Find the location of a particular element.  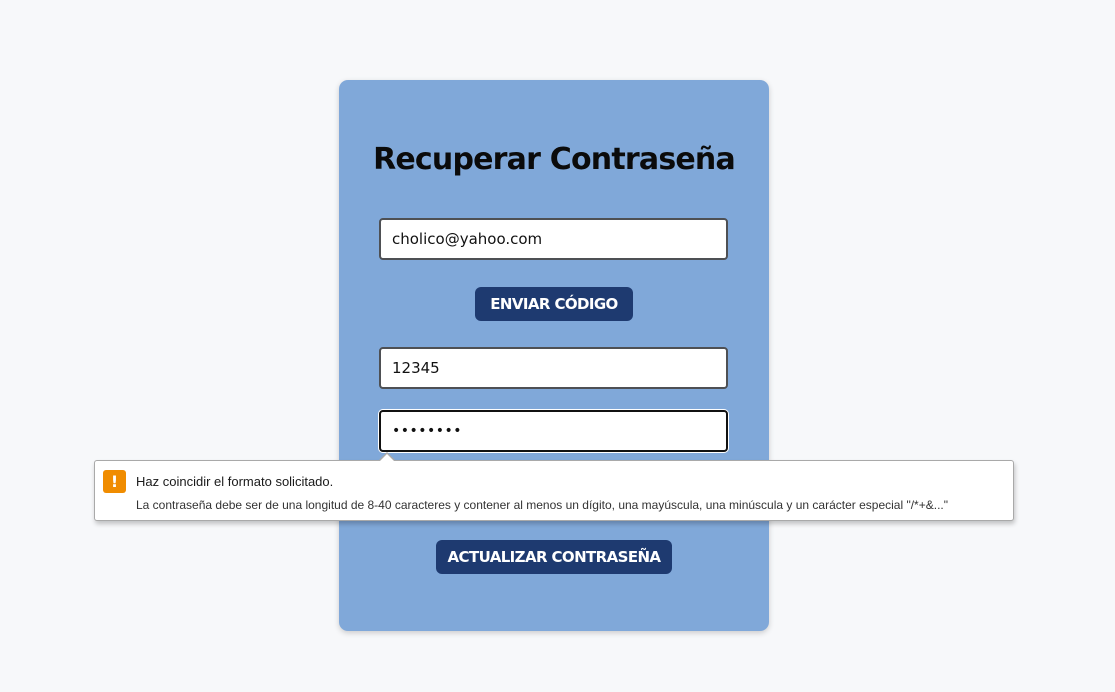

update-password-button: ACTUALIZAR CONTRASEÑA is located at coordinates (554, 557).